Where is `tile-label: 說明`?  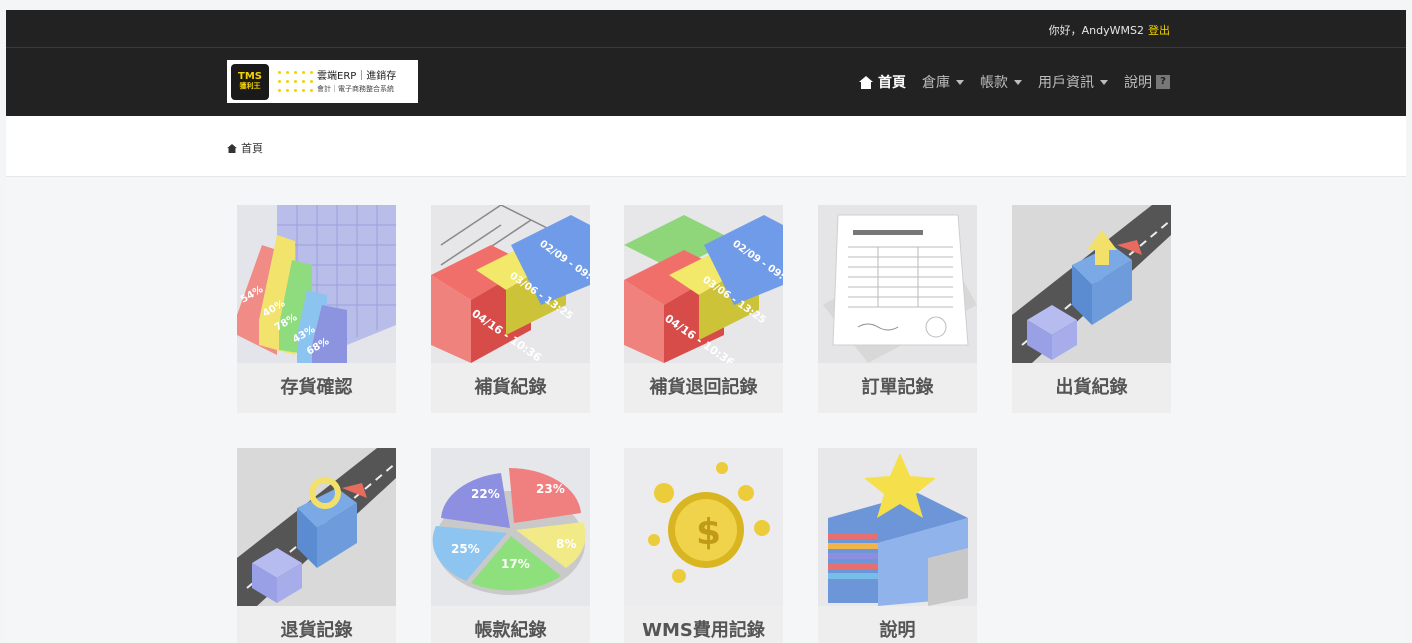 tile-label: 說明 is located at coordinates (897, 630).